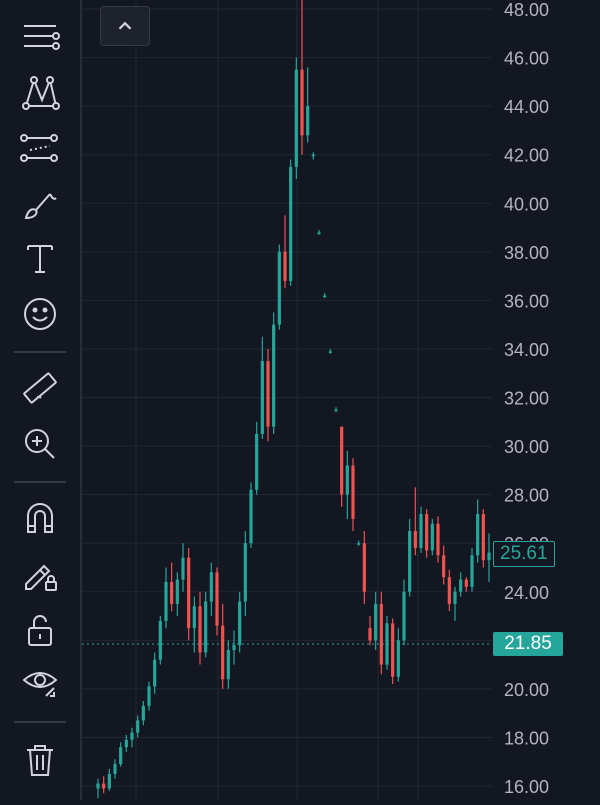  I want to click on emoji-icon, so click(40, 314).